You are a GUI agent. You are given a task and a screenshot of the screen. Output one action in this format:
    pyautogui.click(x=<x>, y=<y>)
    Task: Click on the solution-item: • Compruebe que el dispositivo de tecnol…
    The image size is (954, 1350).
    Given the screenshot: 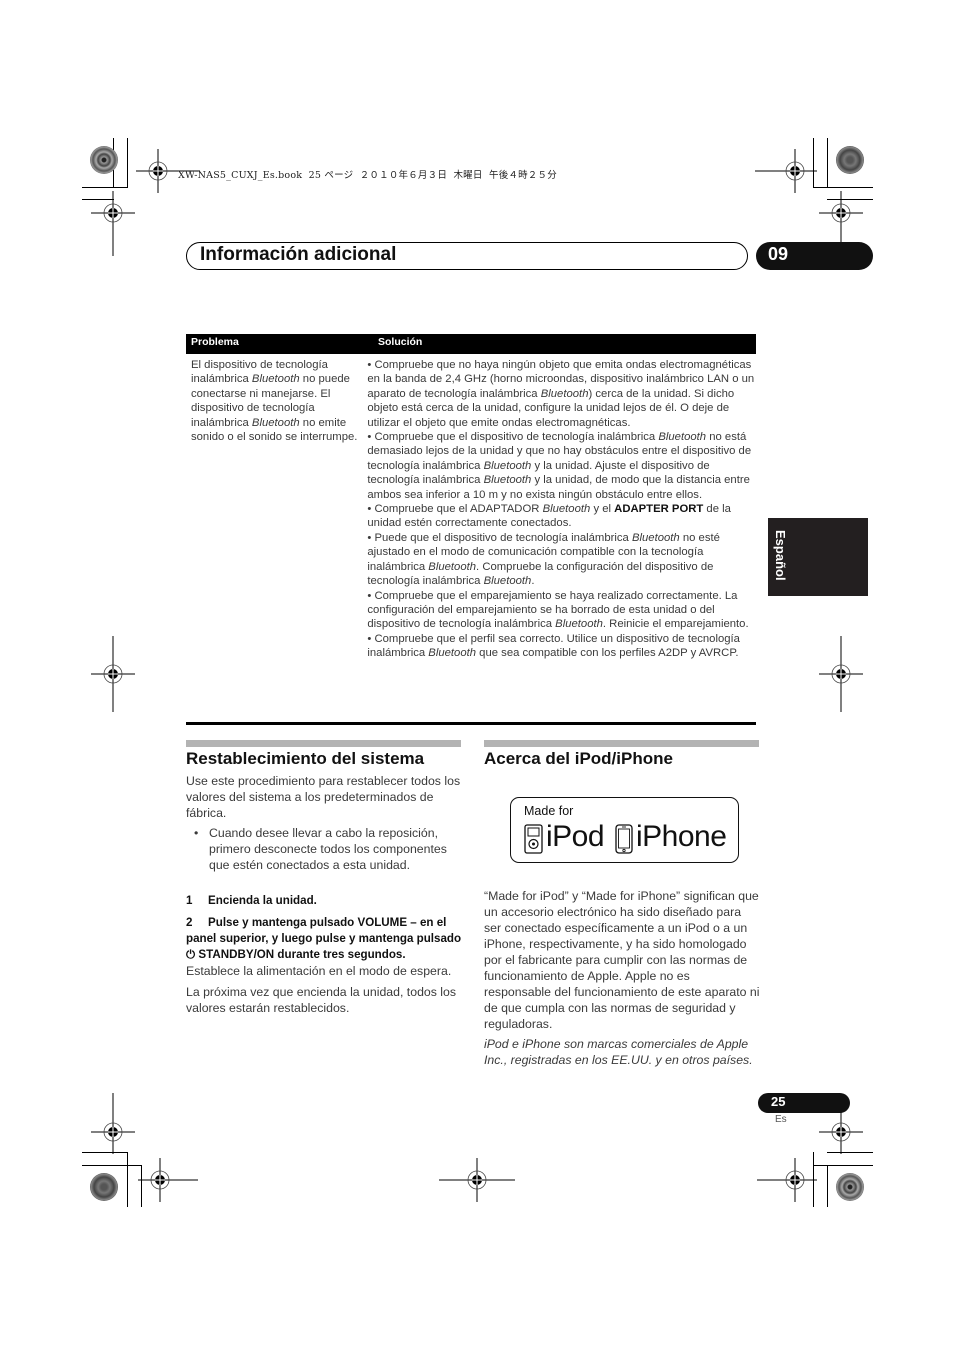 What is the action you would take?
    pyautogui.click(x=559, y=466)
    